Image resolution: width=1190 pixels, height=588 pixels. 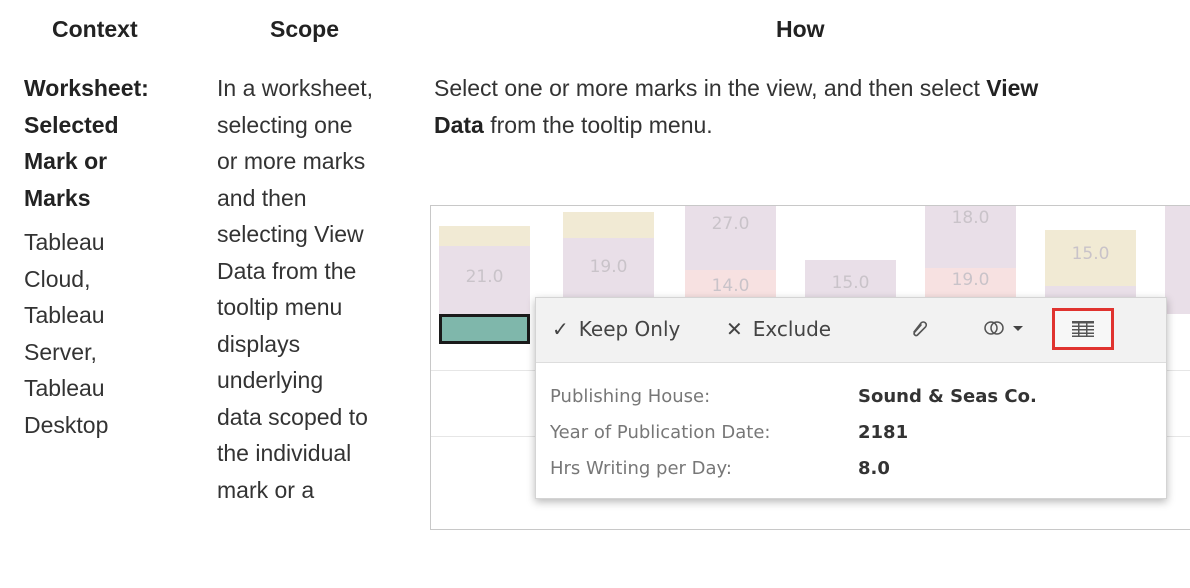 What do you see at coordinates (730, 286) in the screenshot?
I see `bar-label: 14.0` at bounding box center [730, 286].